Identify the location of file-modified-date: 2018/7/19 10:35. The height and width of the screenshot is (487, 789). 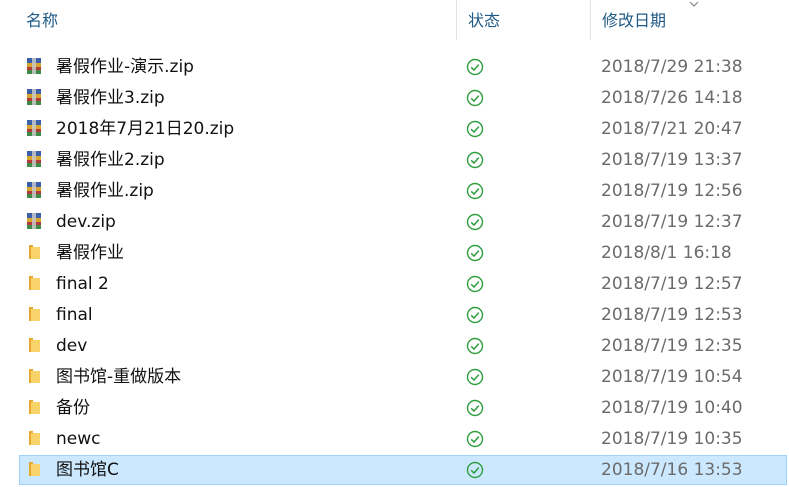
(672, 439).